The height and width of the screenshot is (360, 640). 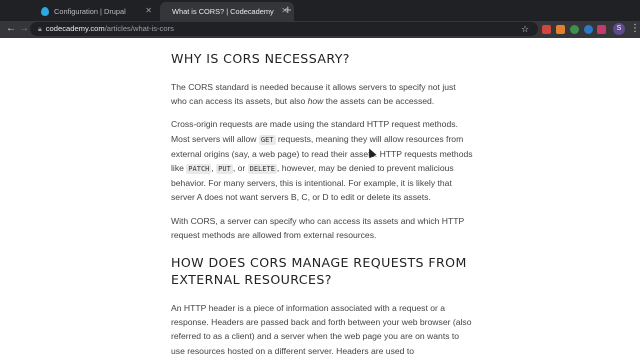 I want to click on inline-code: GET, so click(x=267, y=139).